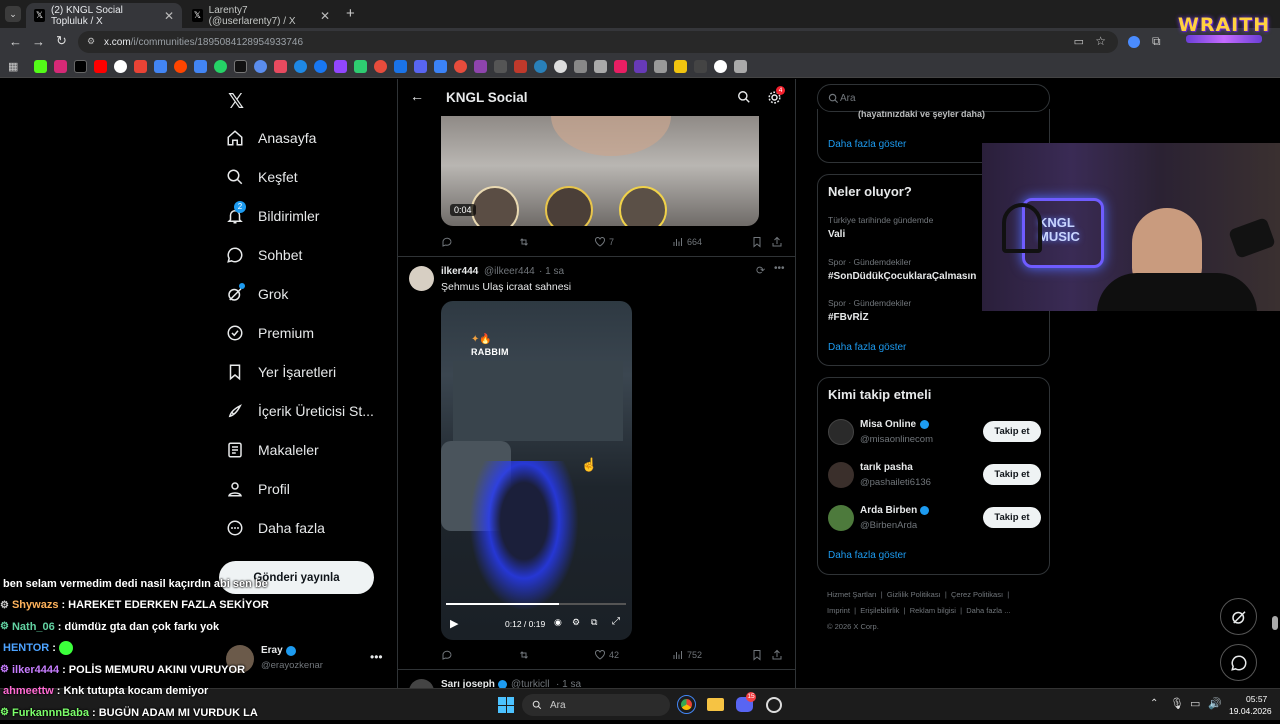 This screenshot has height=724, width=1280. I want to click on nav-chat: Sohbet, so click(264, 255).